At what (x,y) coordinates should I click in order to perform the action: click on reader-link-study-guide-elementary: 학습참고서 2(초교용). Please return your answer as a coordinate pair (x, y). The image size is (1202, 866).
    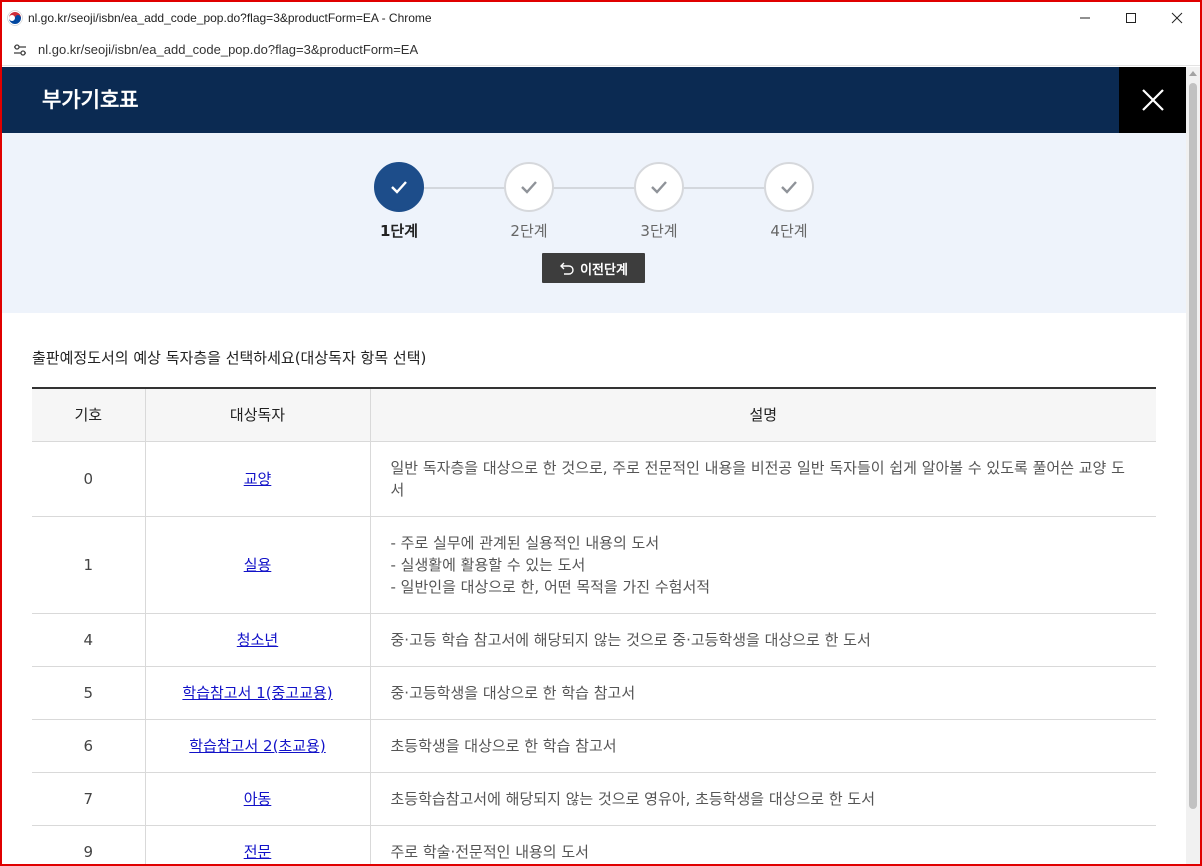
    Looking at the image, I should click on (257, 746).